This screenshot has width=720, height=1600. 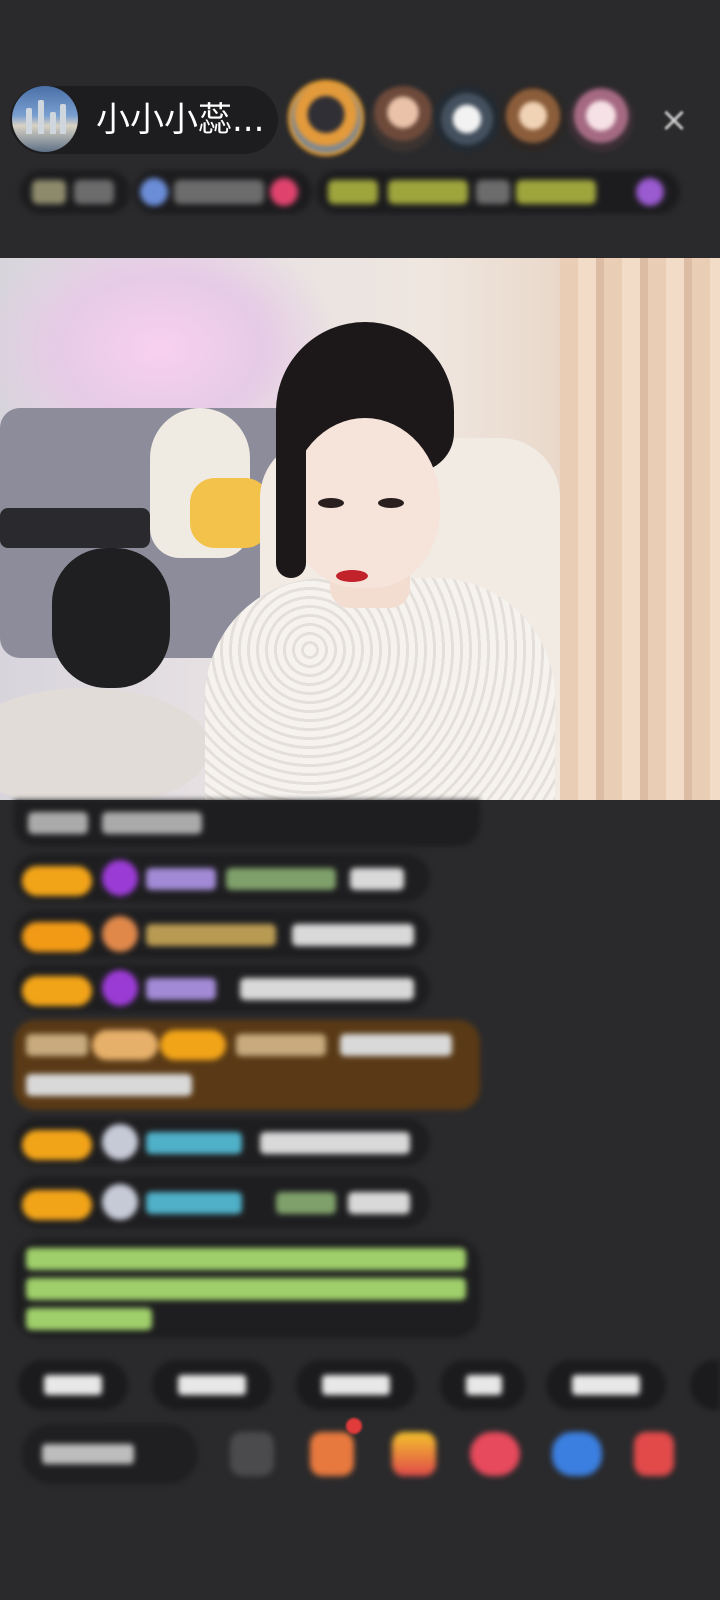 What do you see at coordinates (45, 119) in the screenshot?
I see `host-avatar` at bounding box center [45, 119].